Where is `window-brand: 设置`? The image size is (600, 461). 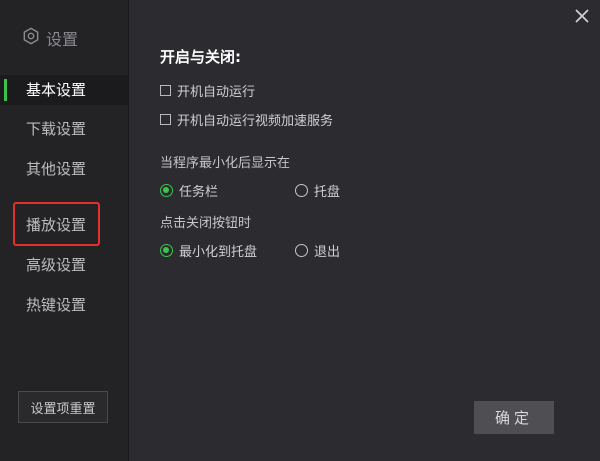
window-brand: 设置 is located at coordinates (50, 38).